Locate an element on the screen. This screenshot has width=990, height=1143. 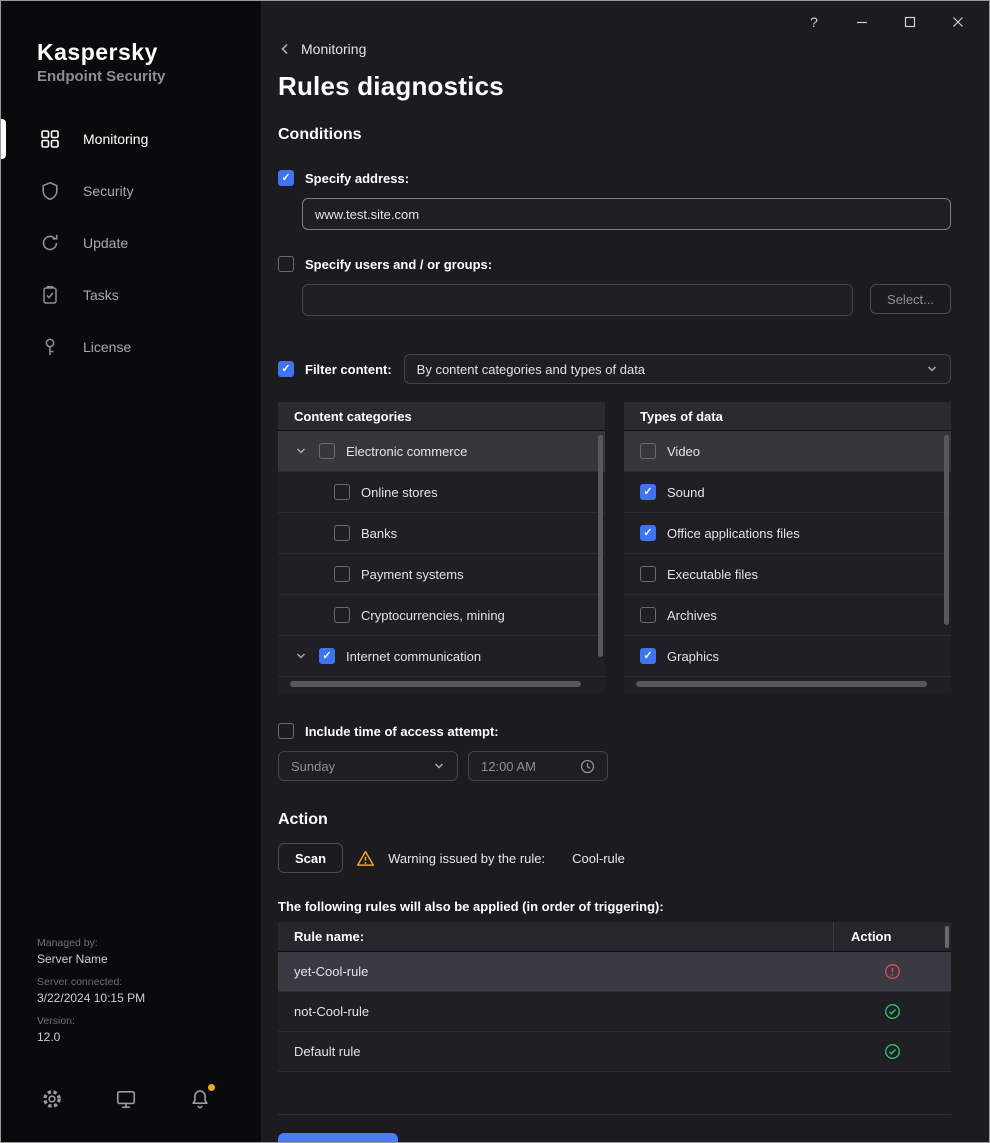
category-row-electronic-commerce: Electronic commerce is located at coordinates (441, 451).